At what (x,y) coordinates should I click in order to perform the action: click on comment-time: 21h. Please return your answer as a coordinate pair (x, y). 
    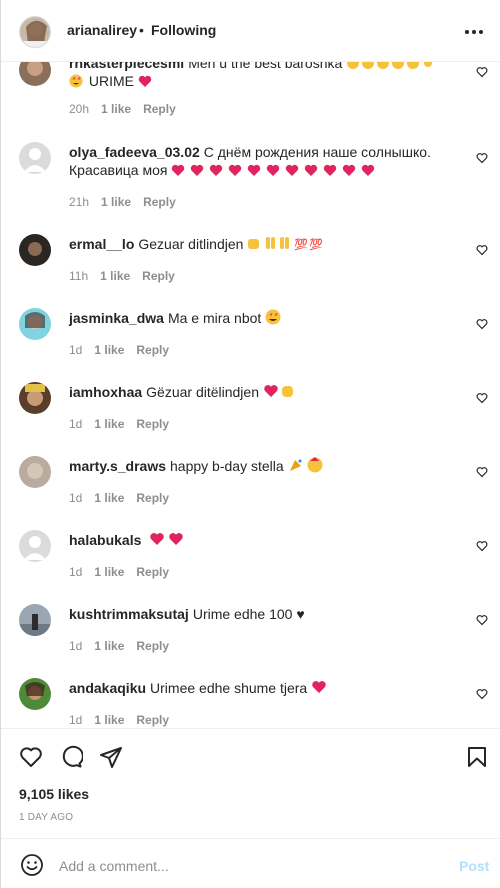
    Looking at the image, I should click on (79, 202).